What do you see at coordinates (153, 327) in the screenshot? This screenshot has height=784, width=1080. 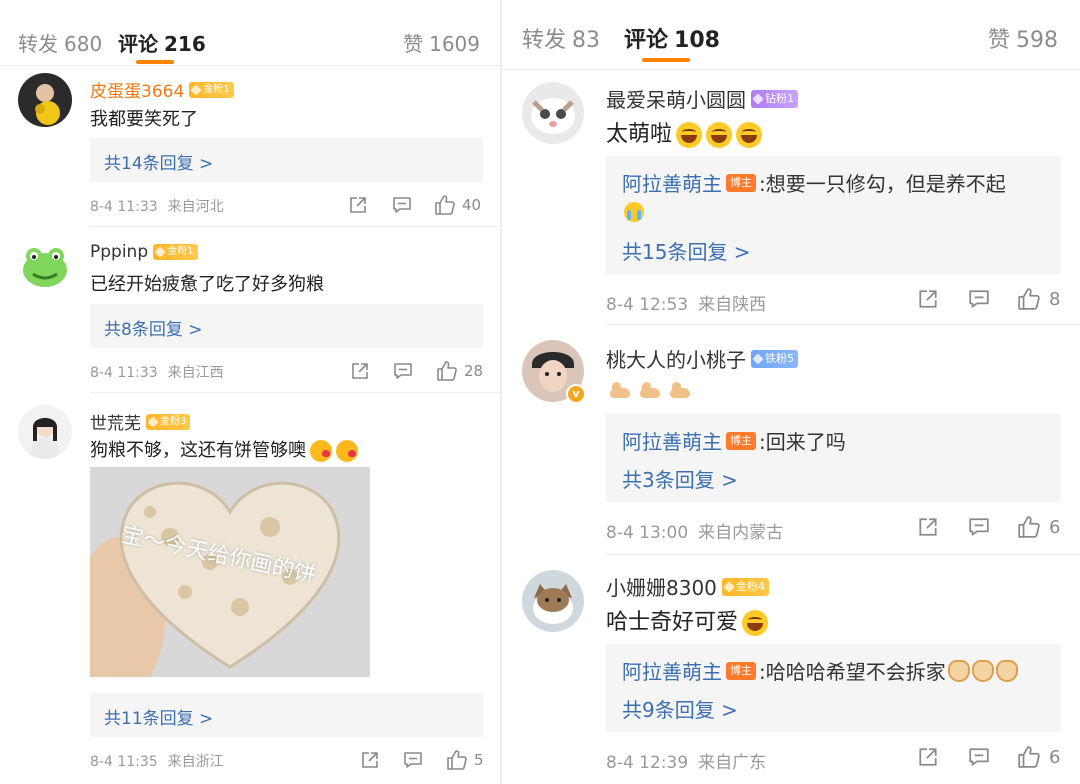 I see `more-replies-link: 共8条回复 >` at bounding box center [153, 327].